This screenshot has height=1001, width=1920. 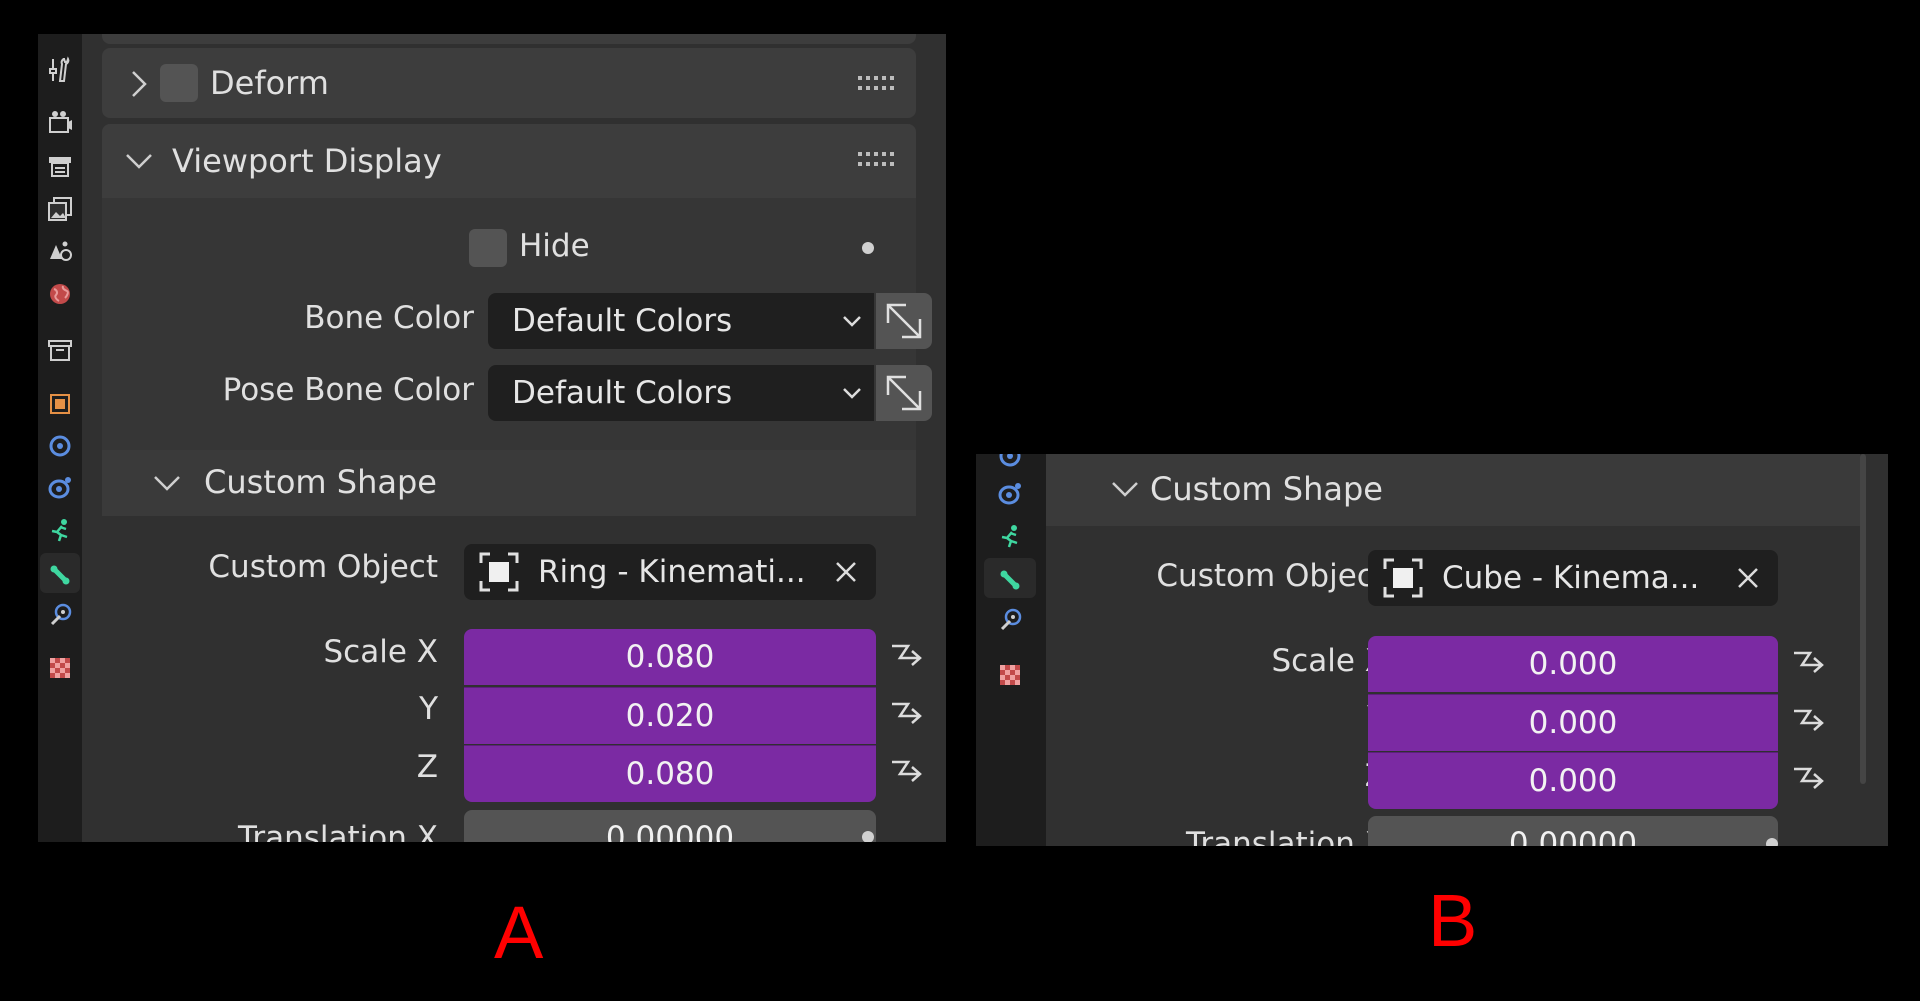 I want to click on tab-scene, so click(x=60, y=251).